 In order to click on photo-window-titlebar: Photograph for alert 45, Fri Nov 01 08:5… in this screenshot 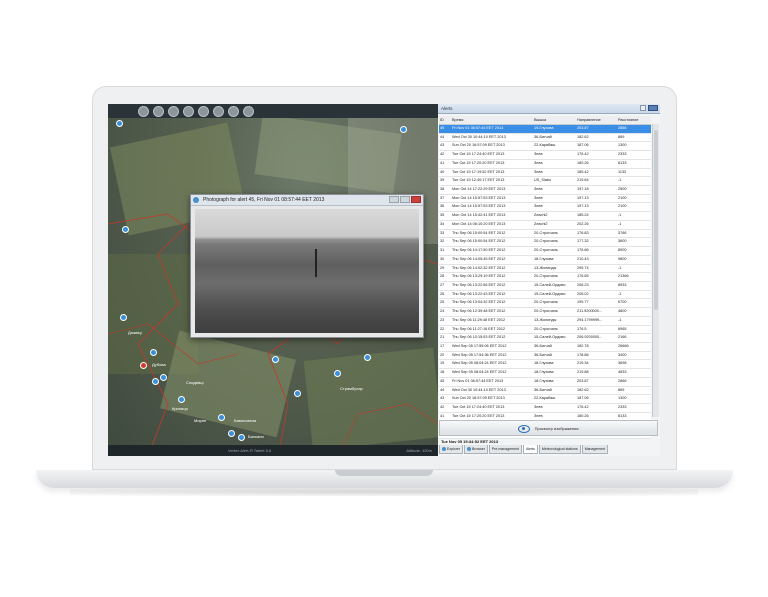, I will do `click(307, 200)`.